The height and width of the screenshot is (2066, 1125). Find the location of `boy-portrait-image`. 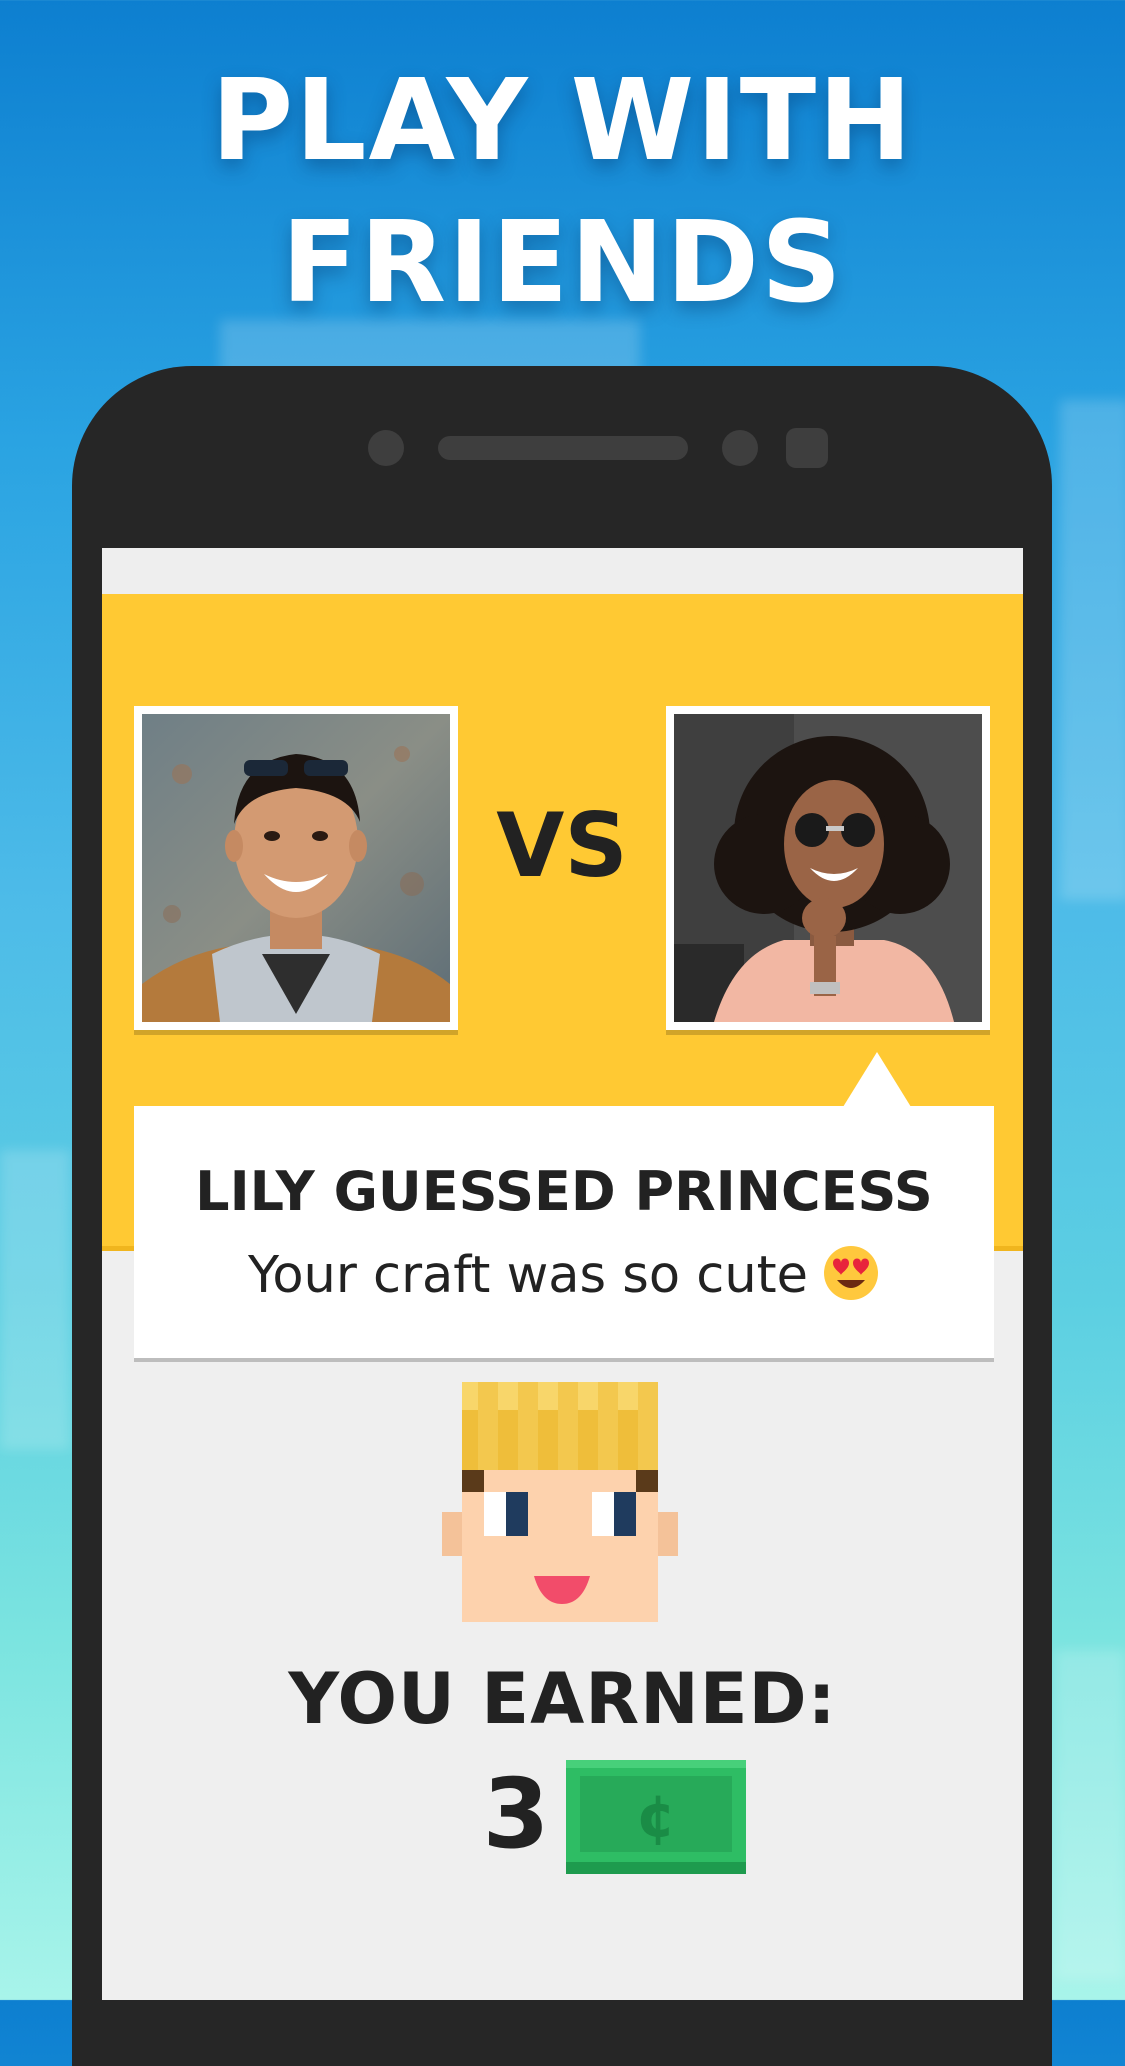

boy-portrait-image is located at coordinates (296, 868).